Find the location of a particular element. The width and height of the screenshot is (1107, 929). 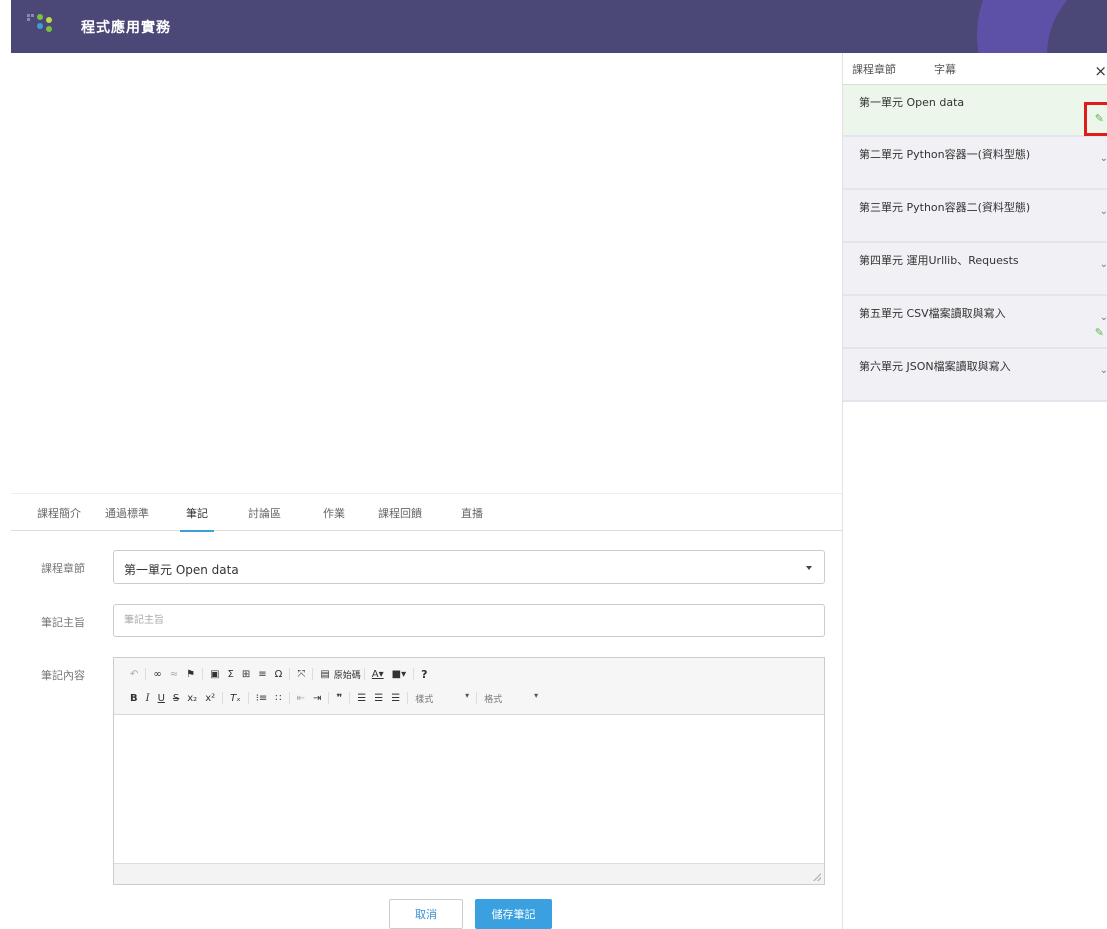

tab-feedback: 課程回饋 is located at coordinates (400, 513).